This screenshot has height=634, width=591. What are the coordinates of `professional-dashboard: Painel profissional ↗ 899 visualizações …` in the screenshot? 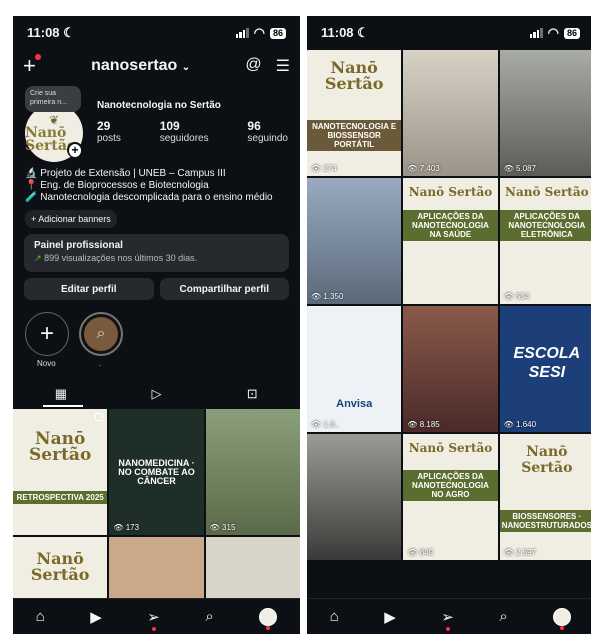 It's located at (156, 253).